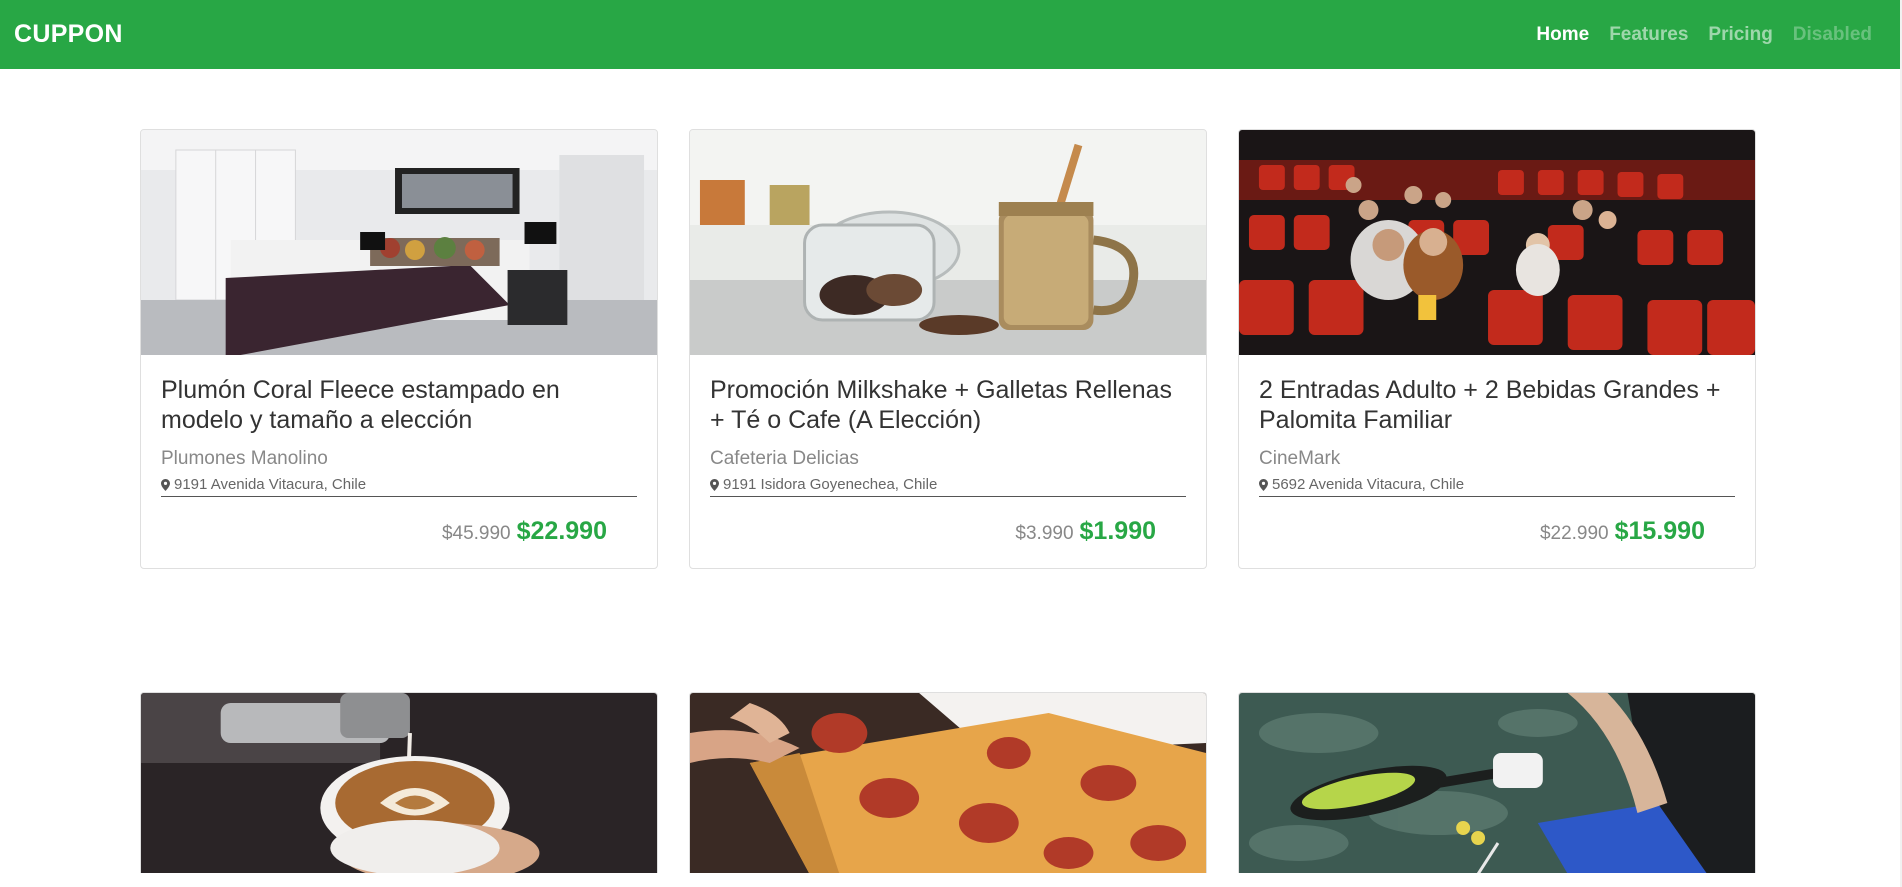 The image size is (1902, 887). What do you see at coordinates (784, 458) in the screenshot?
I see `deal-company: Cafeteria Delicias` at bounding box center [784, 458].